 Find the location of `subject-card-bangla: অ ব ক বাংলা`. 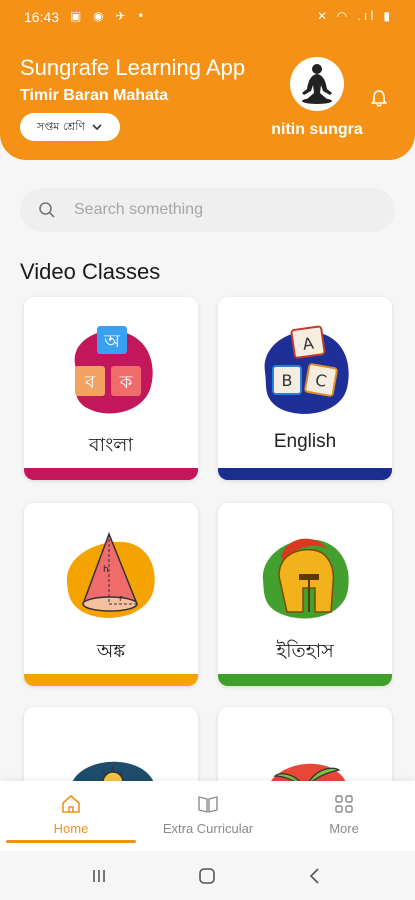

subject-card-bangla: অ ব ক বাংলা is located at coordinates (111, 388).